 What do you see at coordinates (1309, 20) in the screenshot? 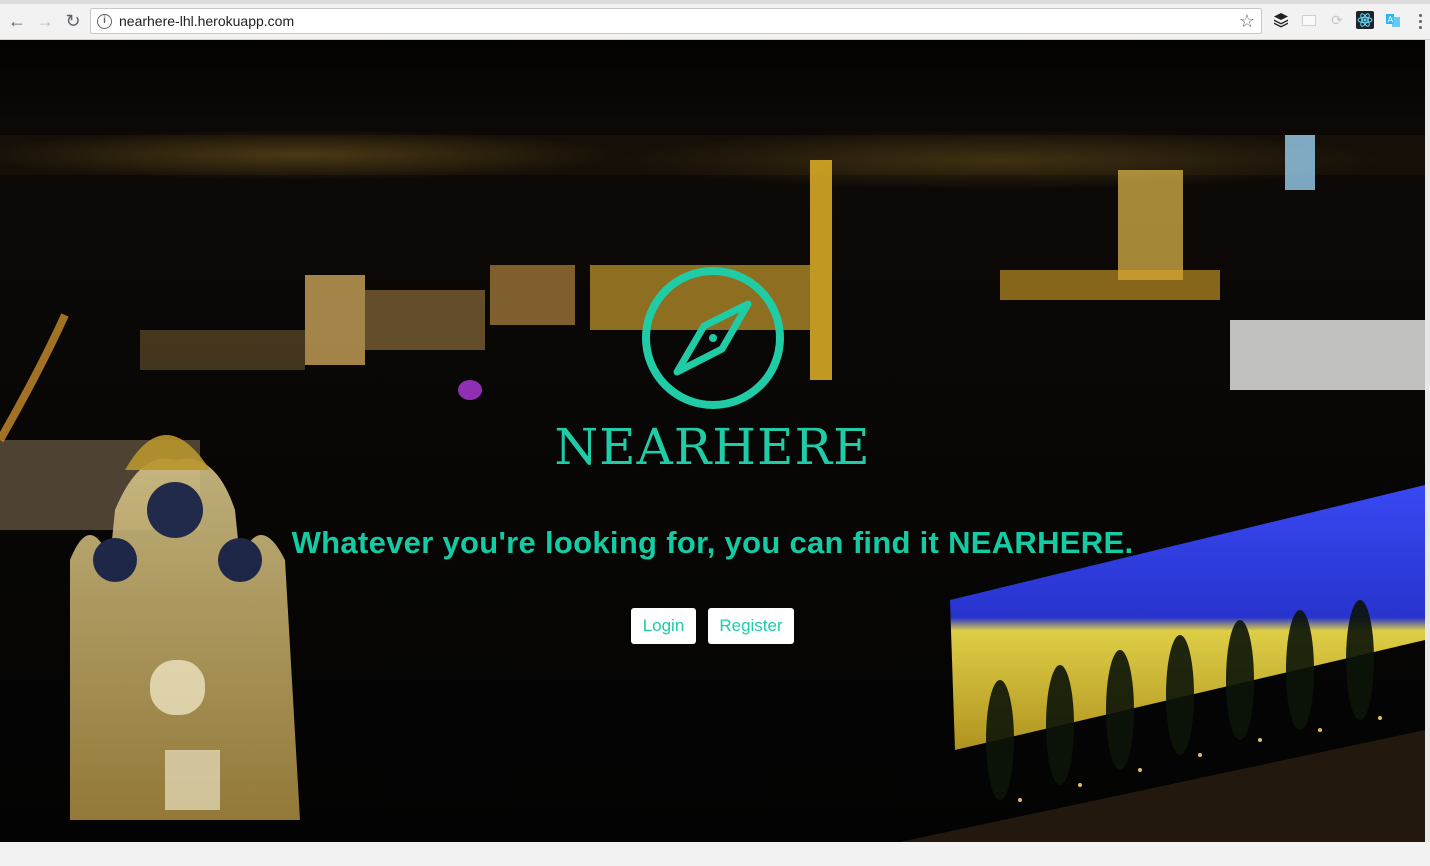
I see `blank-extension-icon` at bounding box center [1309, 20].